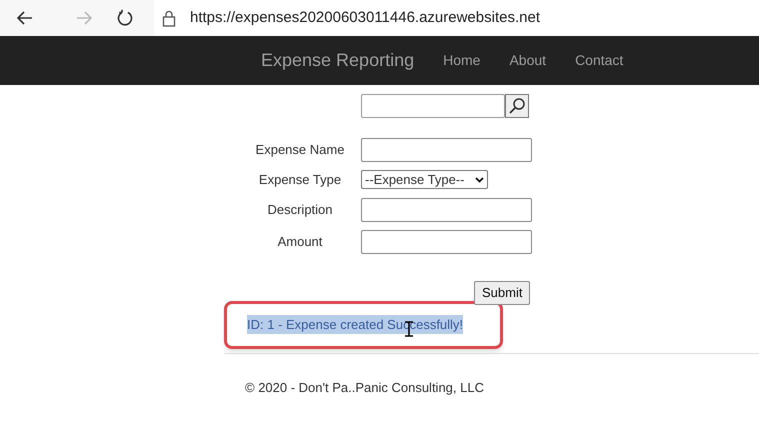  What do you see at coordinates (364, 387) in the screenshot?
I see `footer-text: © 2020 - Don't Pa..Panic Consulting, LLC` at bounding box center [364, 387].